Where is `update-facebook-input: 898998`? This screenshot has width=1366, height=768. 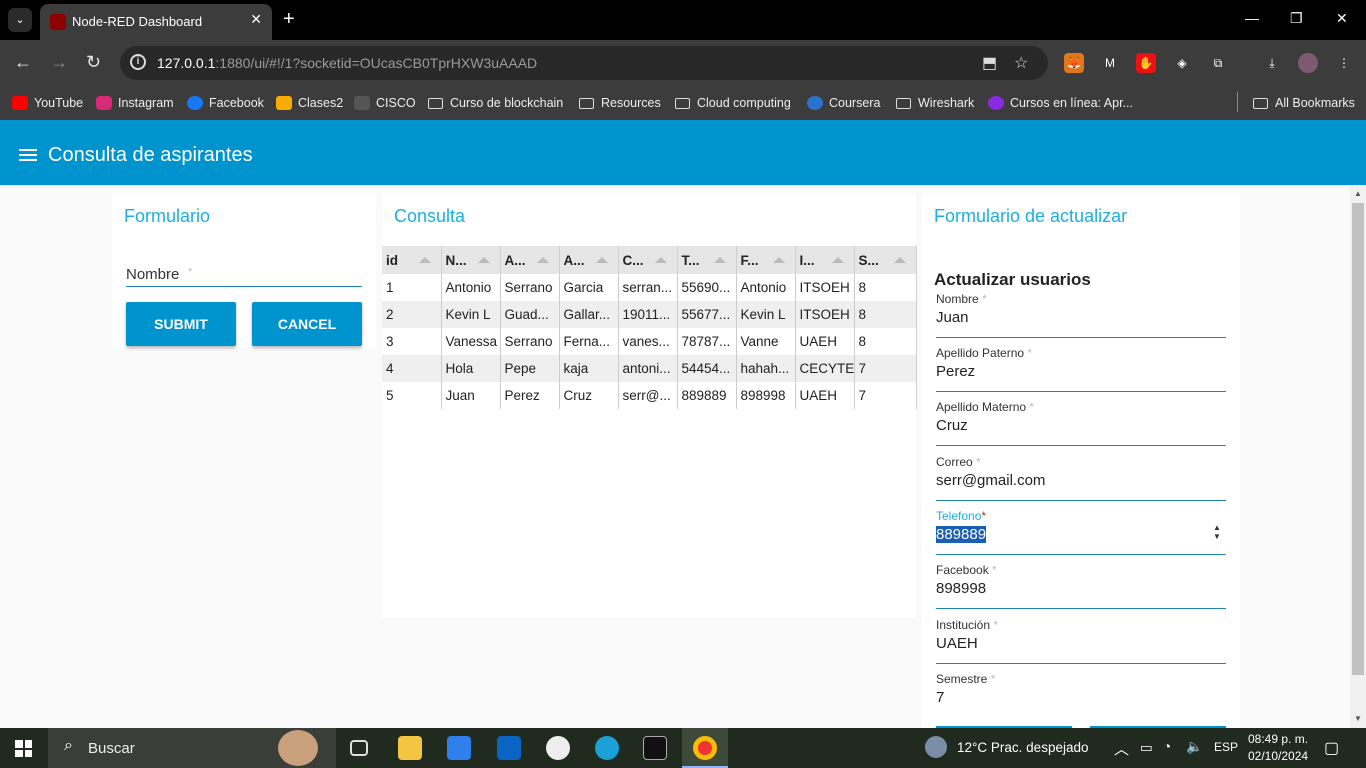 update-facebook-input: 898998 is located at coordinates (961, 588).